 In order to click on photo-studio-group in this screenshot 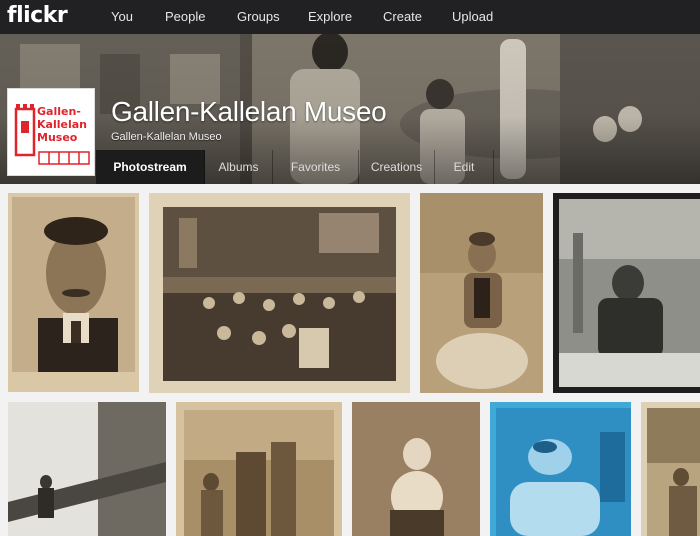, I will do `click(279, 293)`.